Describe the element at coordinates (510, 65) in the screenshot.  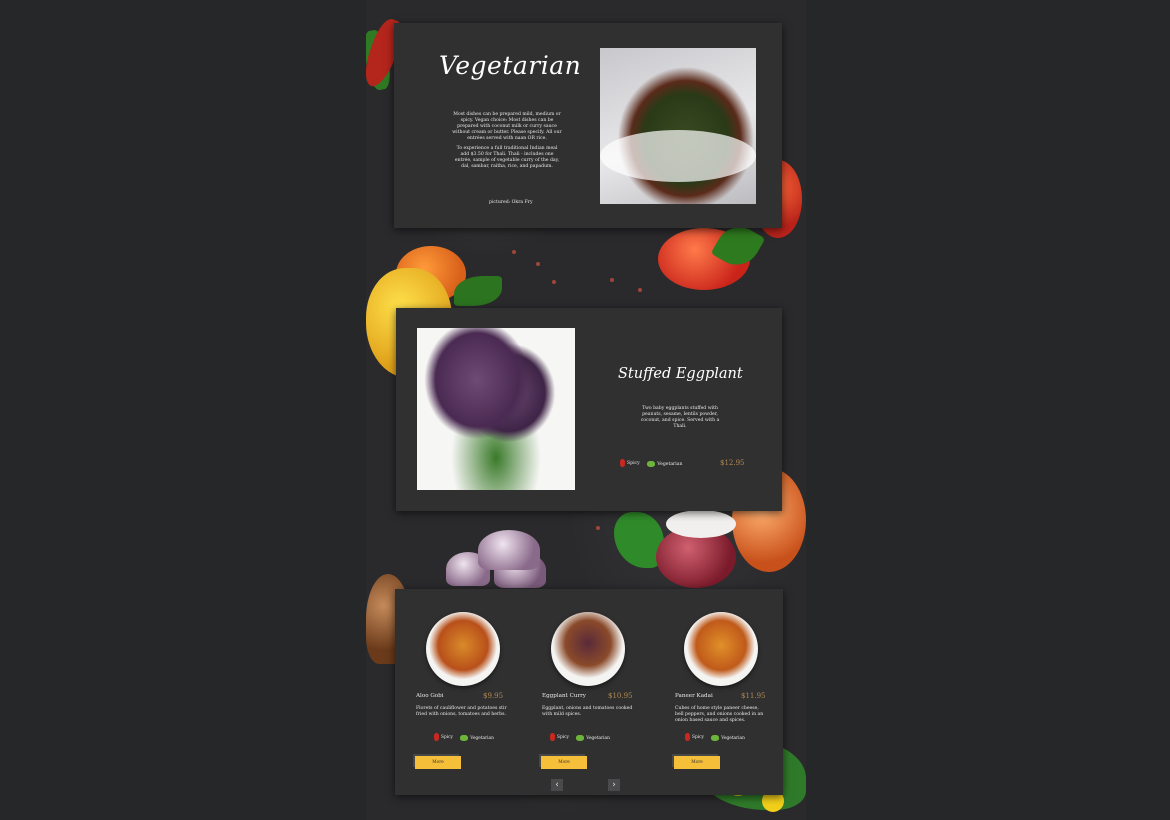
I see `section-title: Vegetarian` at that location.